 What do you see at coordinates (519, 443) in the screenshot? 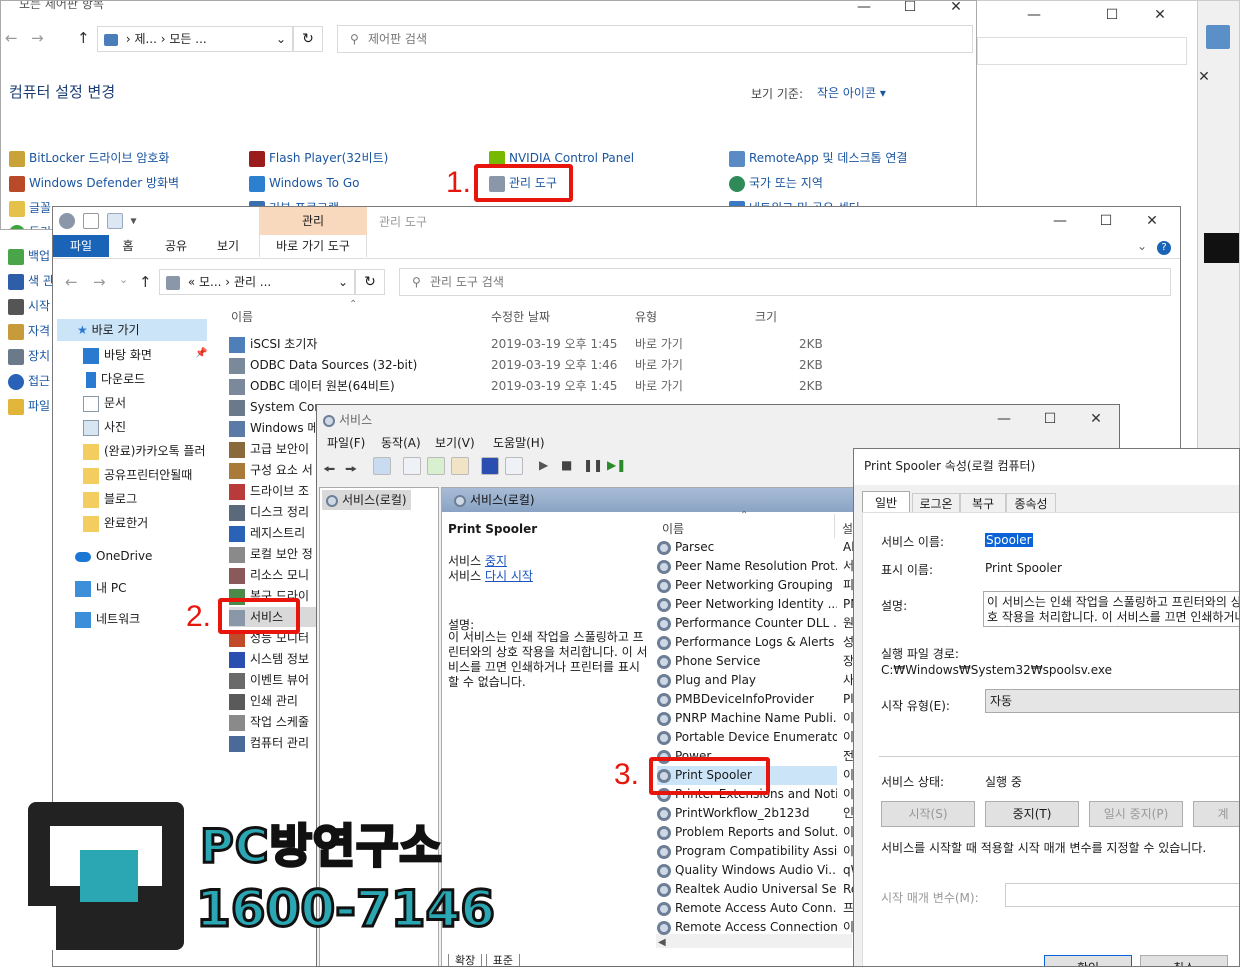
I see `menu-help: 도움말(H)` at bounding box center [519, 443].